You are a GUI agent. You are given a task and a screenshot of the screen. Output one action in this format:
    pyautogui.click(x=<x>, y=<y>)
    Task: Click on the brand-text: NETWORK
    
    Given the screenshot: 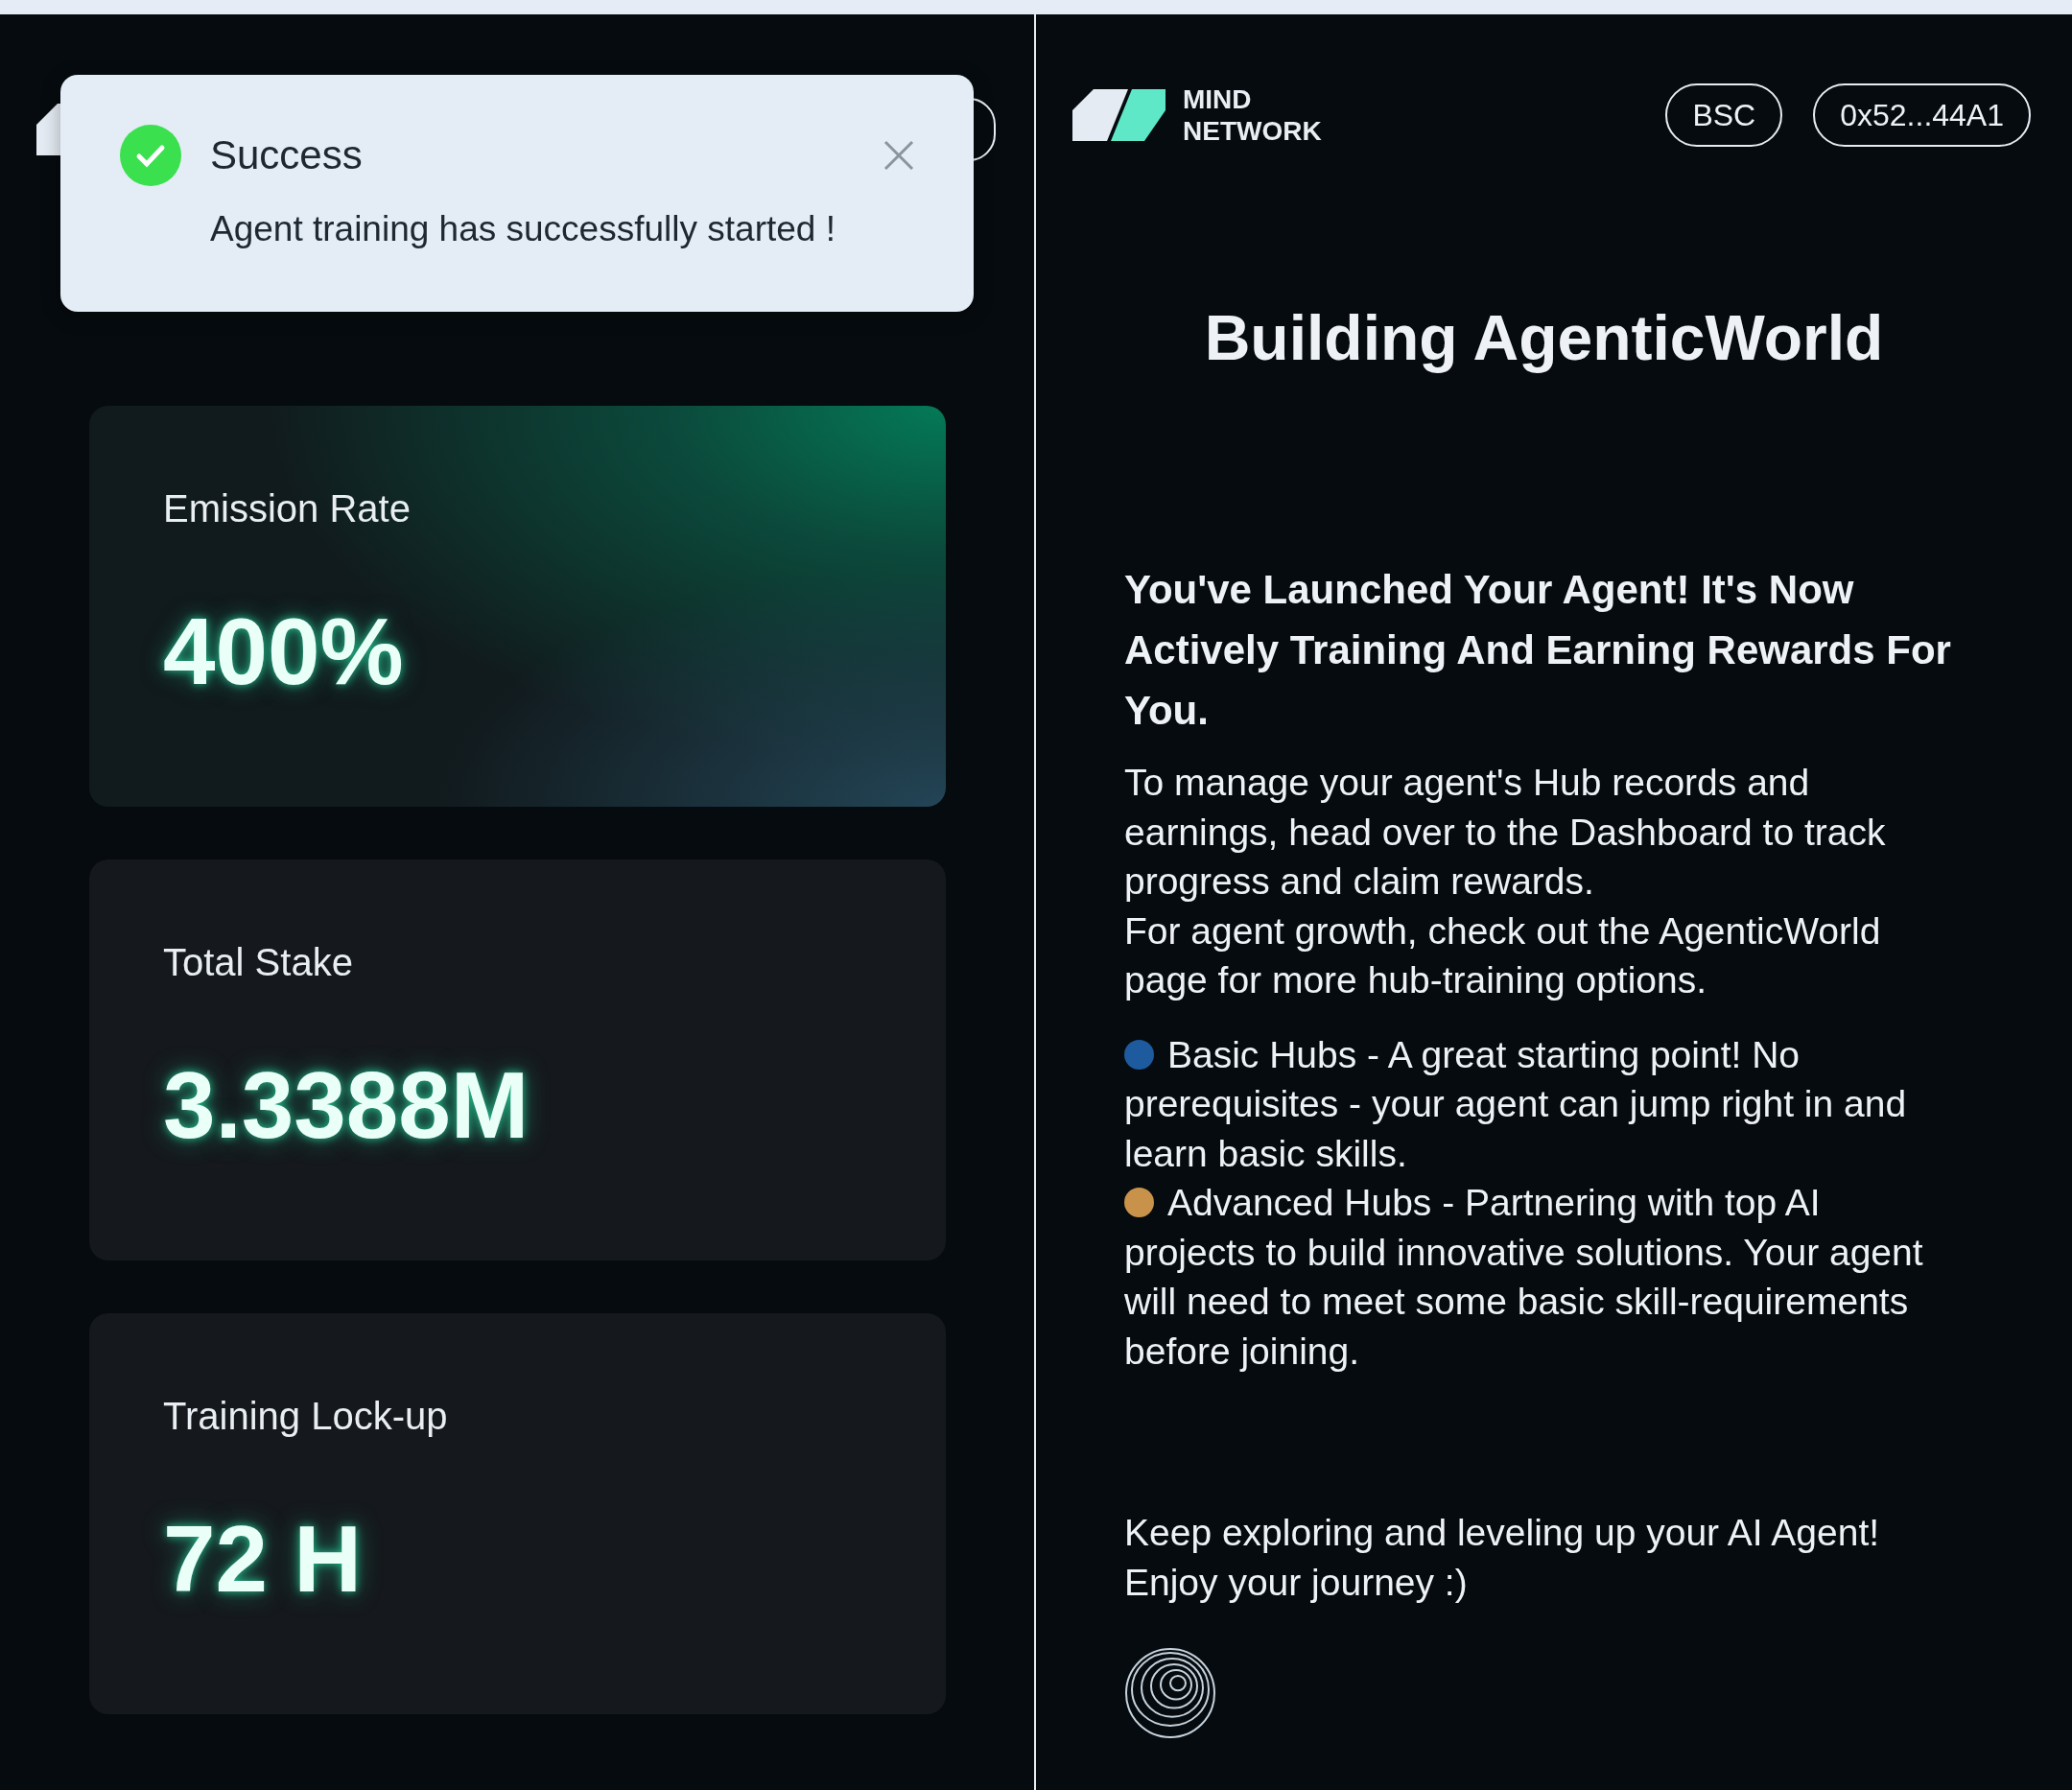 What is the action you would take?
    pyautogui.click(x=1253, y=131)
    